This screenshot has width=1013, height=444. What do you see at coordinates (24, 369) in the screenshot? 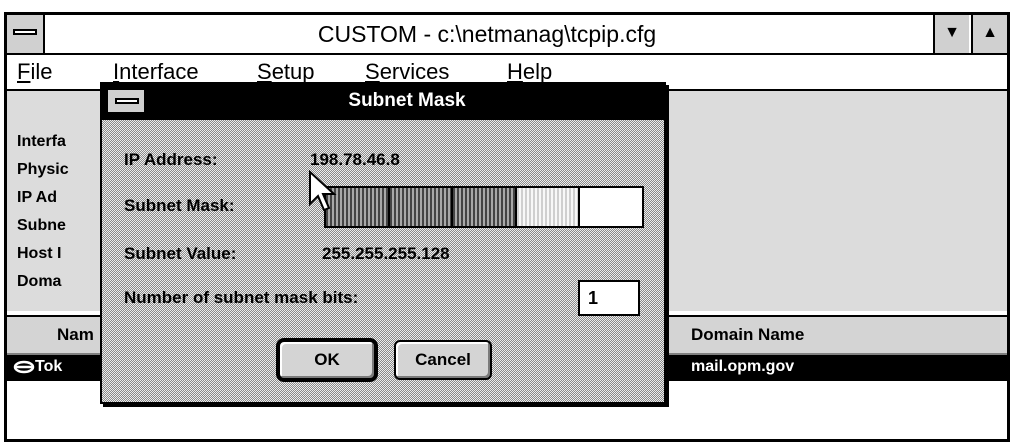
I see `link-icon` at bounding box center [24, 369].